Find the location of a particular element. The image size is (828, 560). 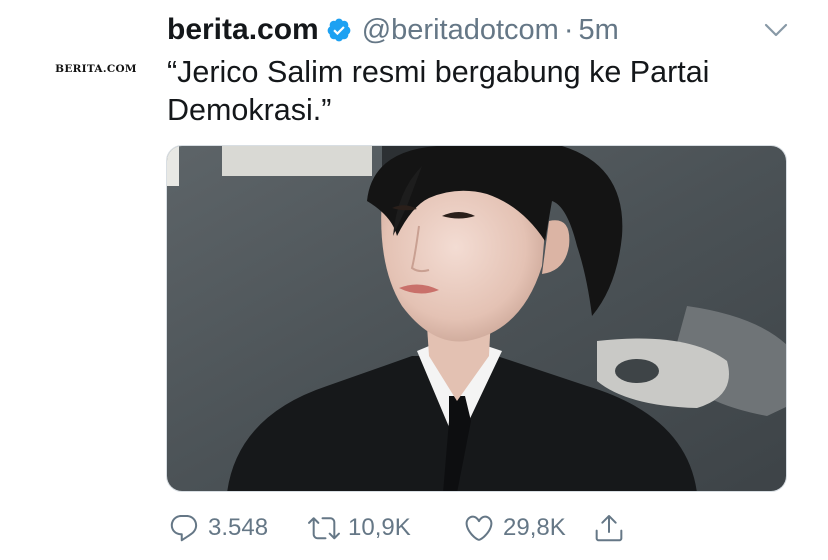

reply-count: 3.548 is located at coordinates (238, 527).